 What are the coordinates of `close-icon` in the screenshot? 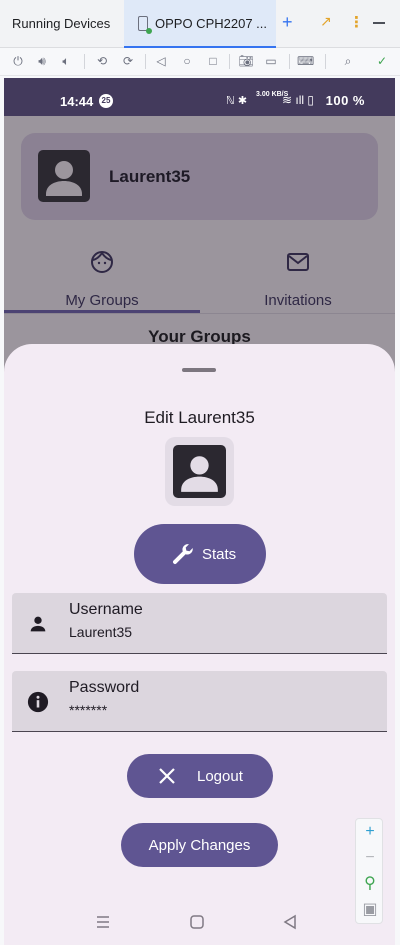 It's located at (167, 776).